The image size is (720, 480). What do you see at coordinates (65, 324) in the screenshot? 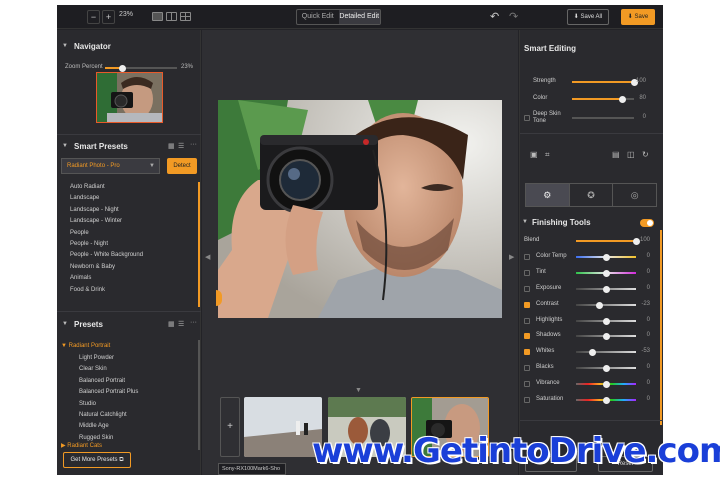
I see `collapse-presets-icon: ▼` at bounding box center [65, 324].